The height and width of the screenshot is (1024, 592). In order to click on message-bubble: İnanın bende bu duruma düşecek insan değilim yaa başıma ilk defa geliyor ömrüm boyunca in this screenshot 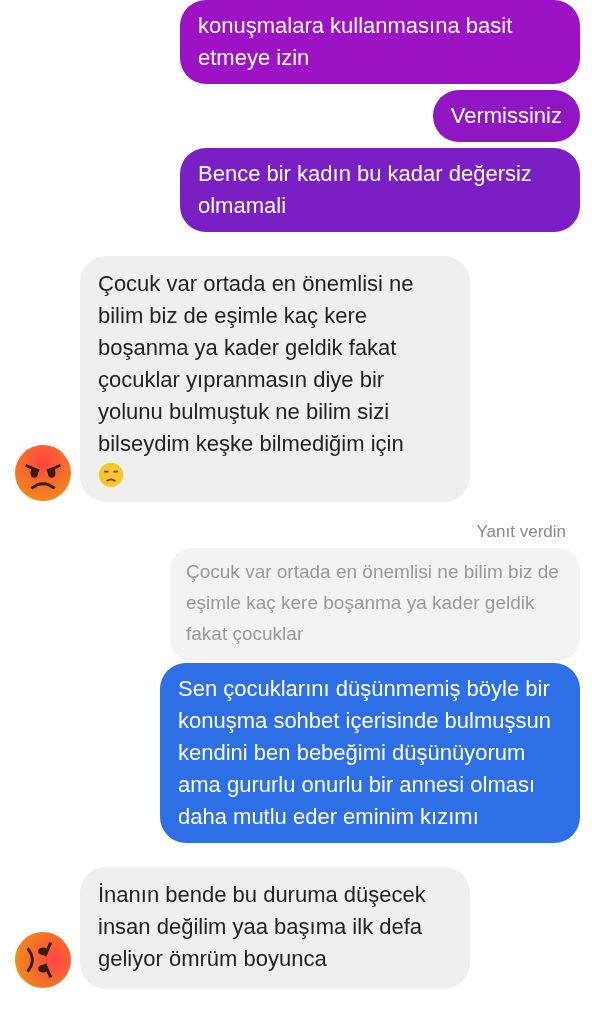, I will do `click(275, 928)`.